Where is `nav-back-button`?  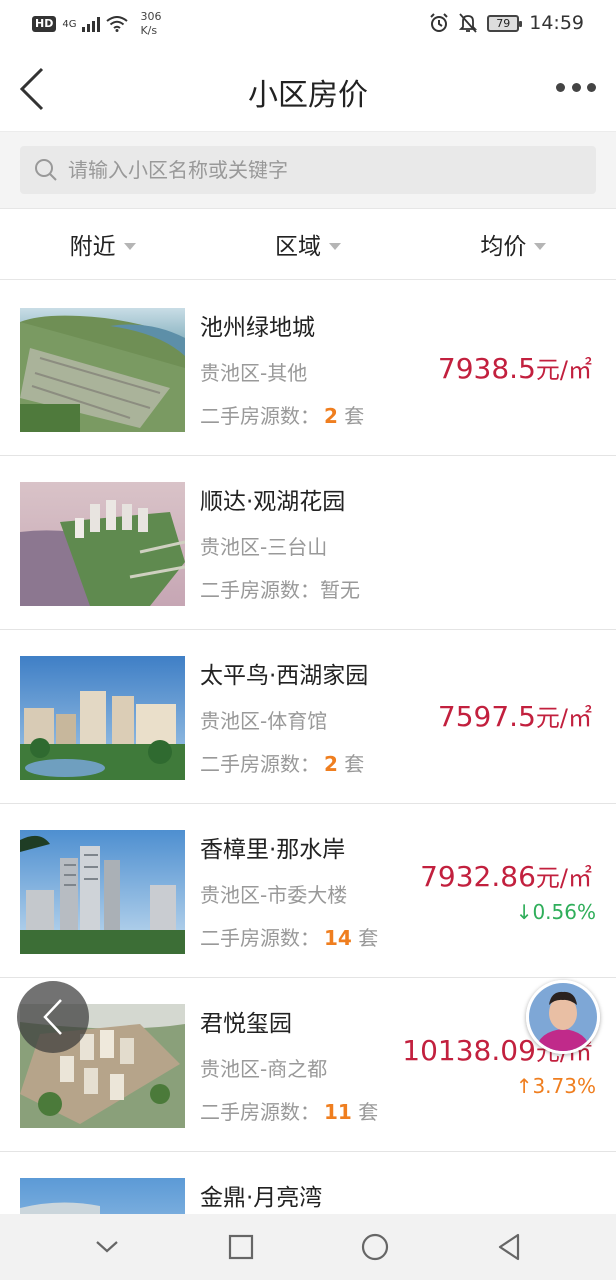 nav-back-button is located at coordinates (509, 1247).